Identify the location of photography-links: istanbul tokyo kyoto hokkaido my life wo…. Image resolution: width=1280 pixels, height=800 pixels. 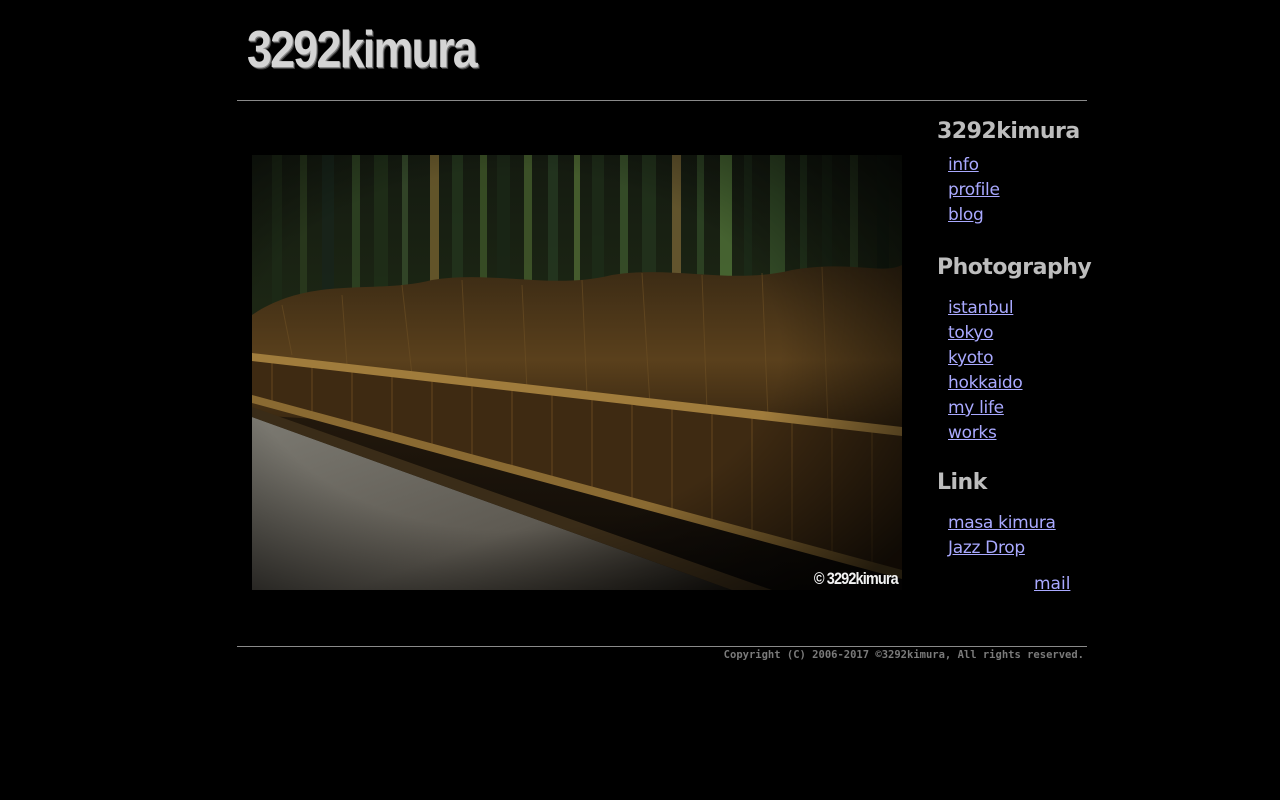
(1014, 370).